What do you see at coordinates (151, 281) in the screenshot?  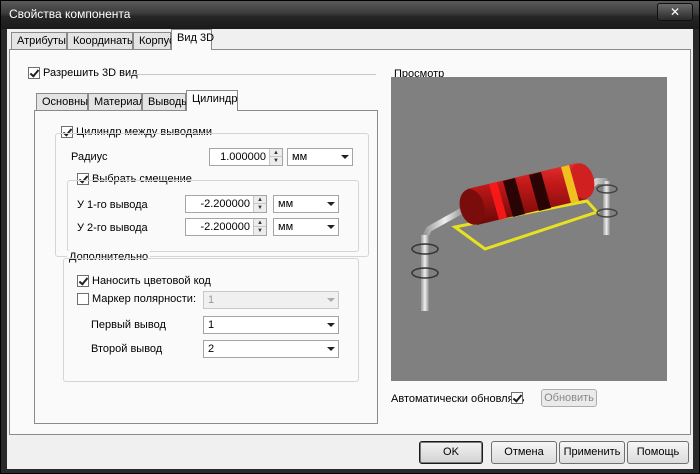 I see `color-code-label: Наносить цветовой код` at bounding box center [151, 281].